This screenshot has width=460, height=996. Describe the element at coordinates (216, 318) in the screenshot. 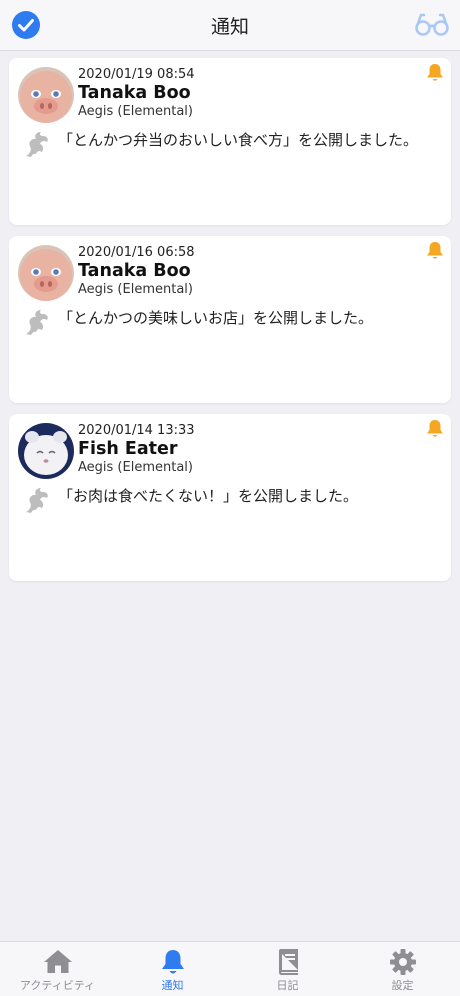

I see `notification-message: 「とんかつの美味しいお店」を公開しました。` at that location.